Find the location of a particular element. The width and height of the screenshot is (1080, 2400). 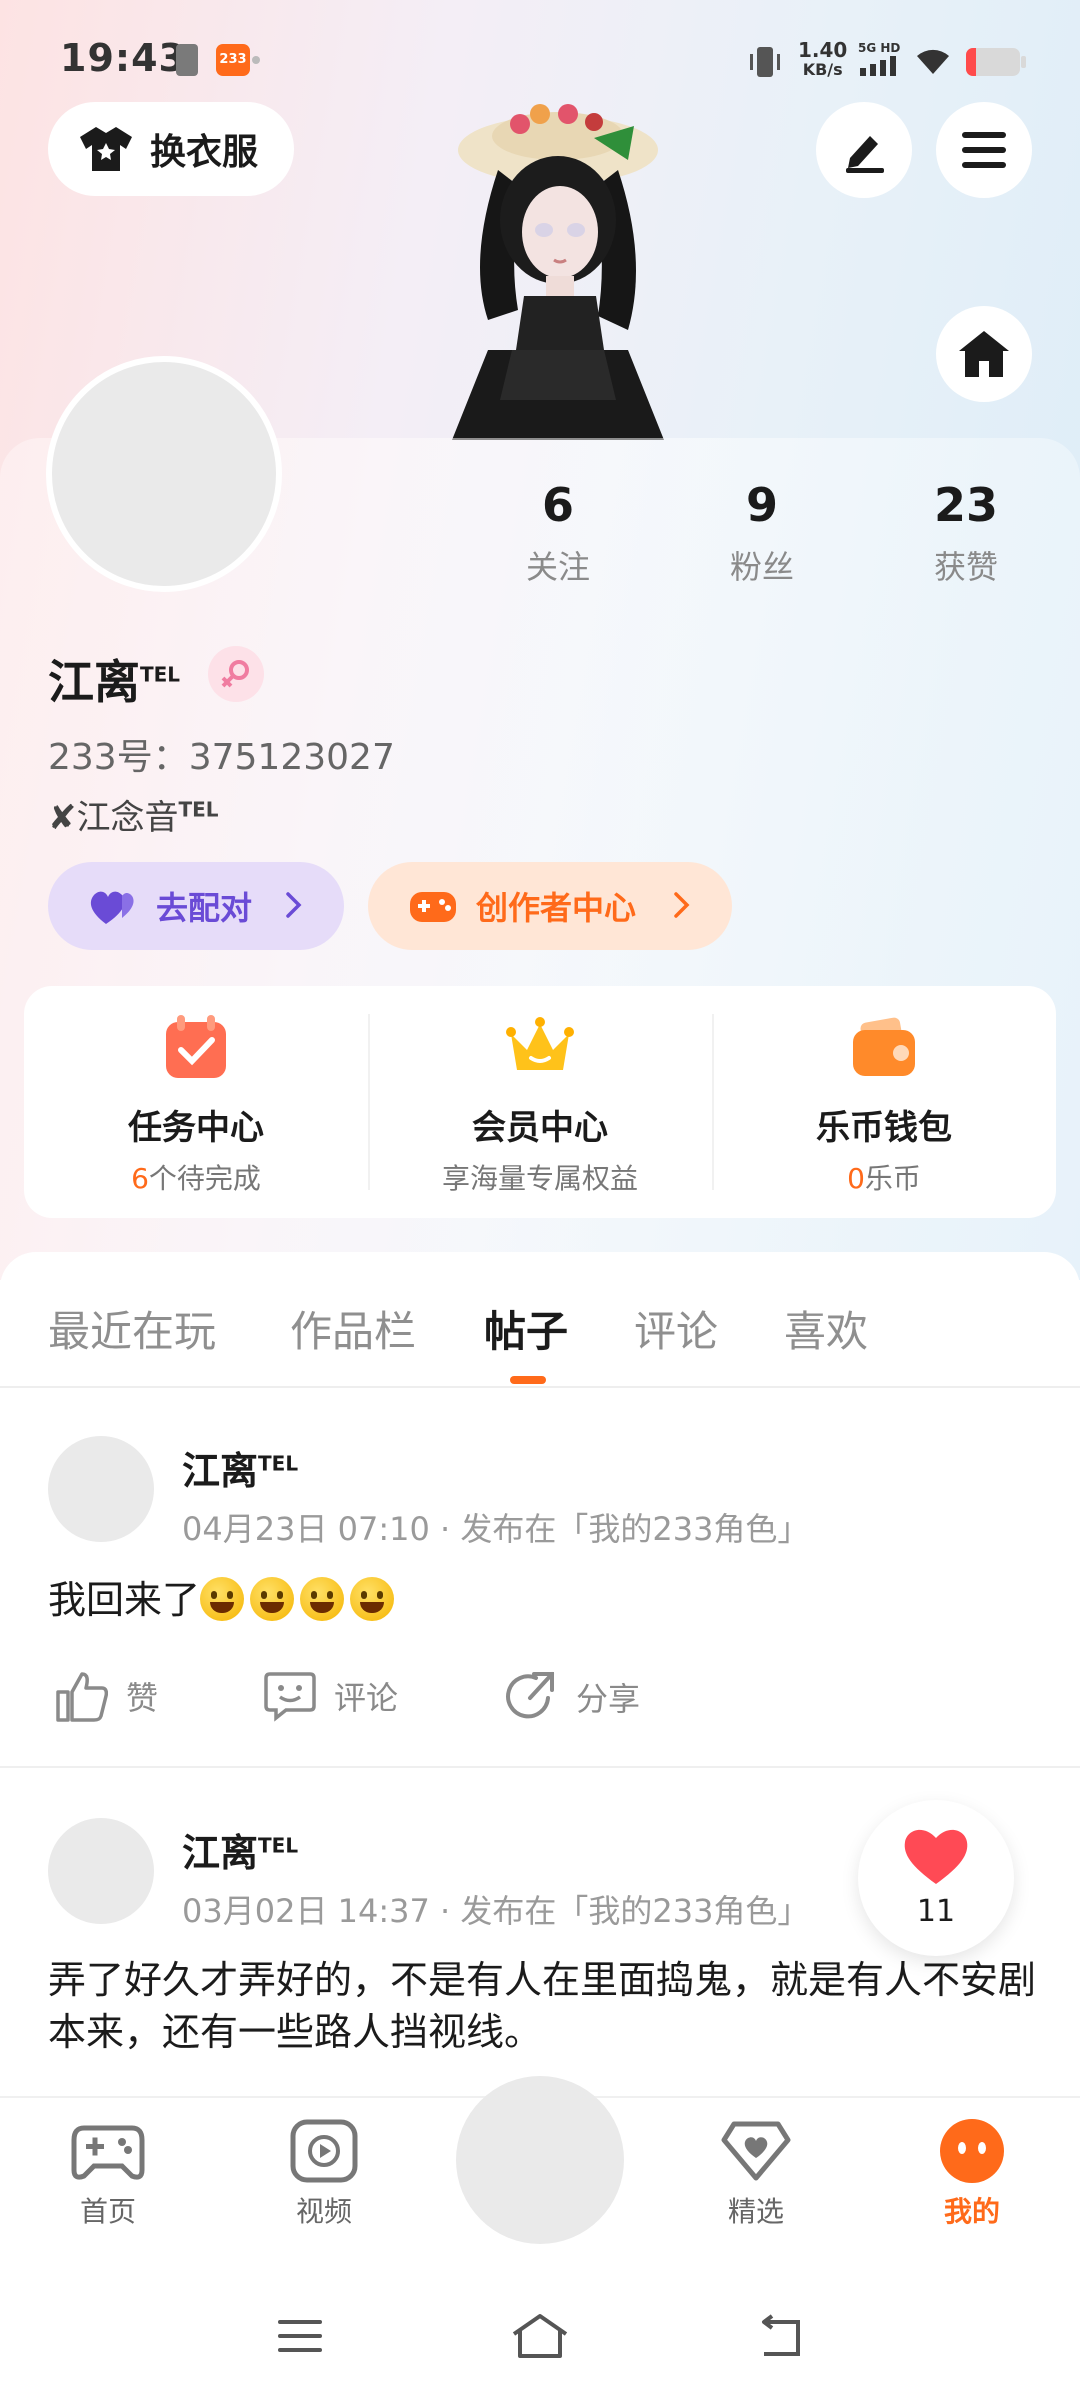

gender-badge is located at coordinates (236, 674).